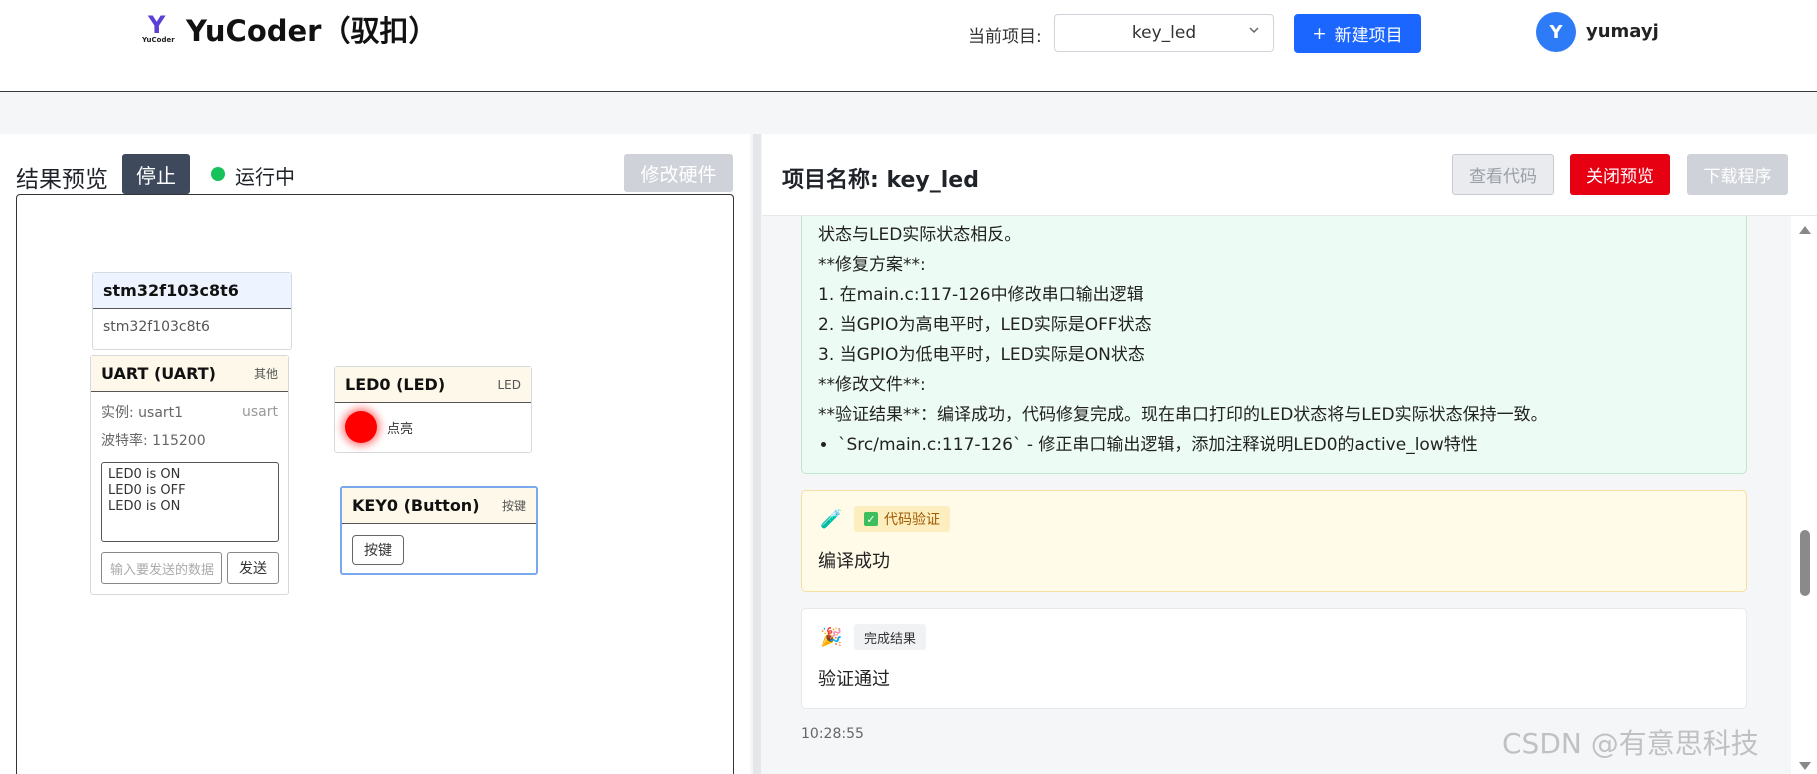 The image size is (1817, 774). I want to click on new-project-label: 新建项目, so click(1368, 36).